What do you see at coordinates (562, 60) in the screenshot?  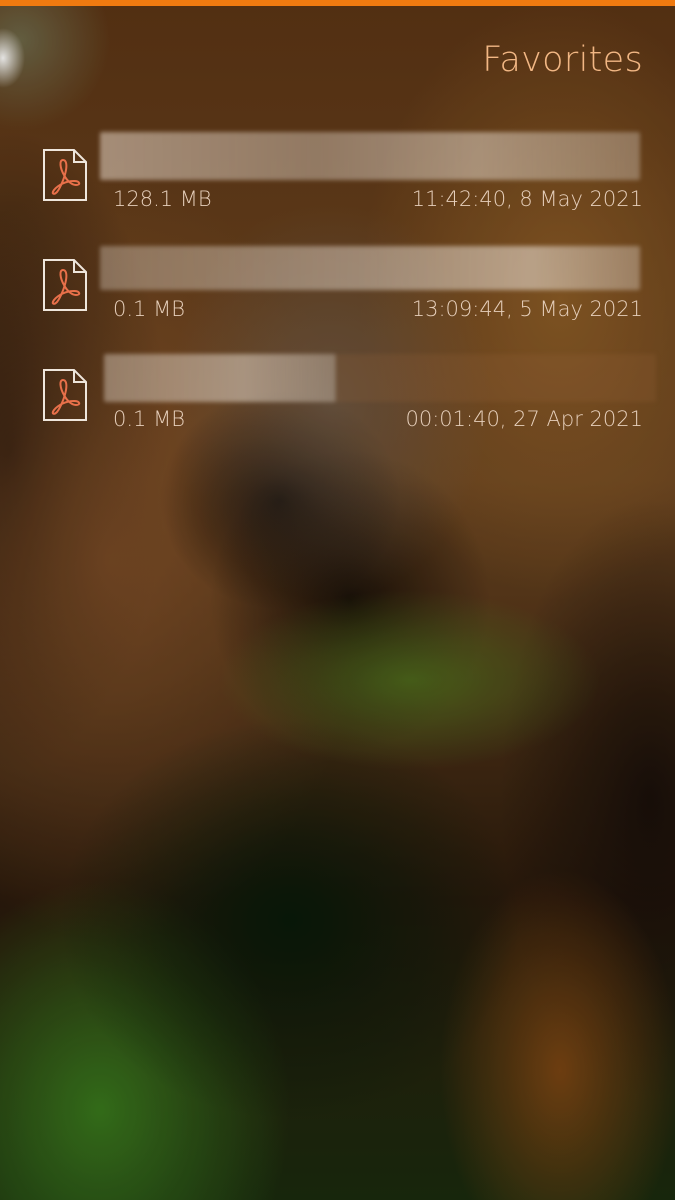 I see `page-title: Favorites` at bounding box center [562, 60].